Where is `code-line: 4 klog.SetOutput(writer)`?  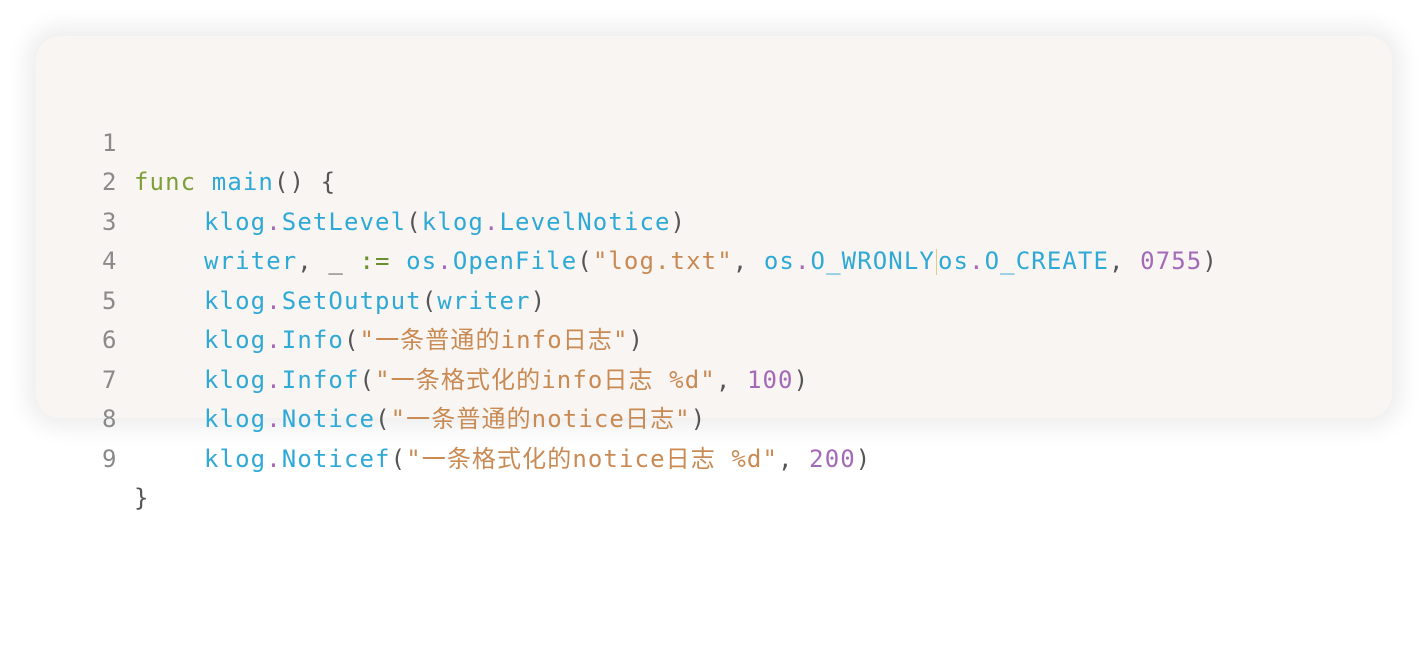
code-line: 4 klog.SetOutput(writer) is located at coordinates (290, 259).